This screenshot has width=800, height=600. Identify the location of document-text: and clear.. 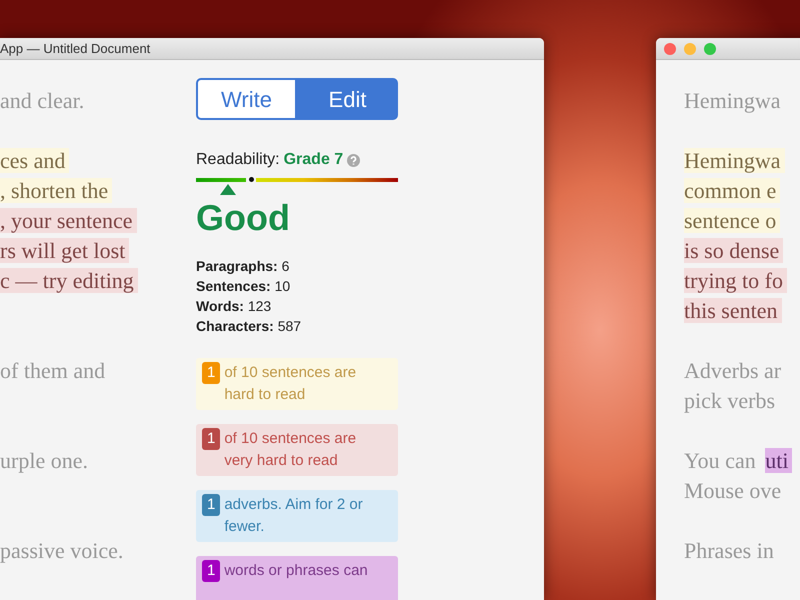
(43, 100).